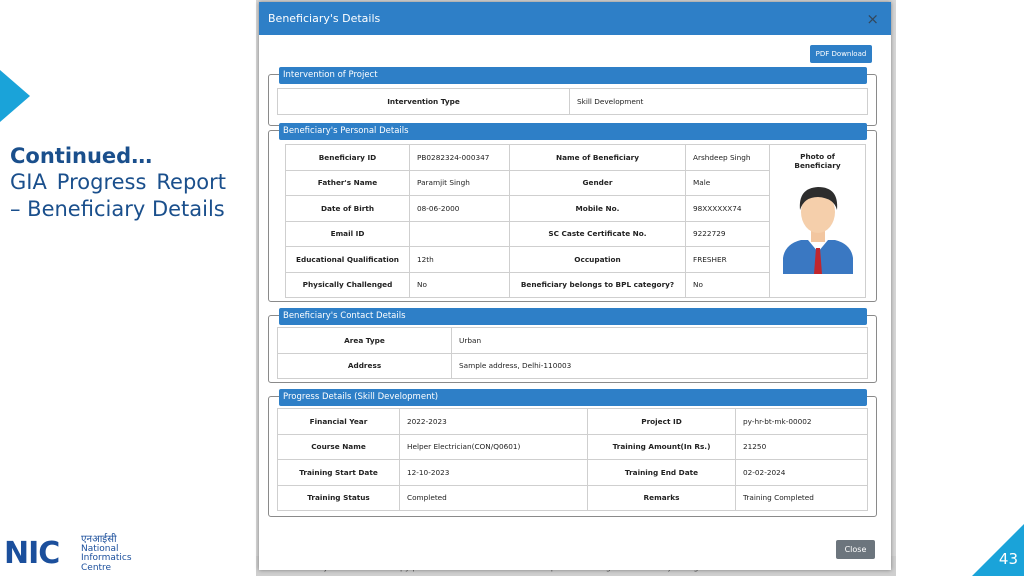 The image size is (1024, 576). What do you see at coordinates (1008, 559) in the screenshot?
I see `page-number: 43` at bounding box center [1008, 559].